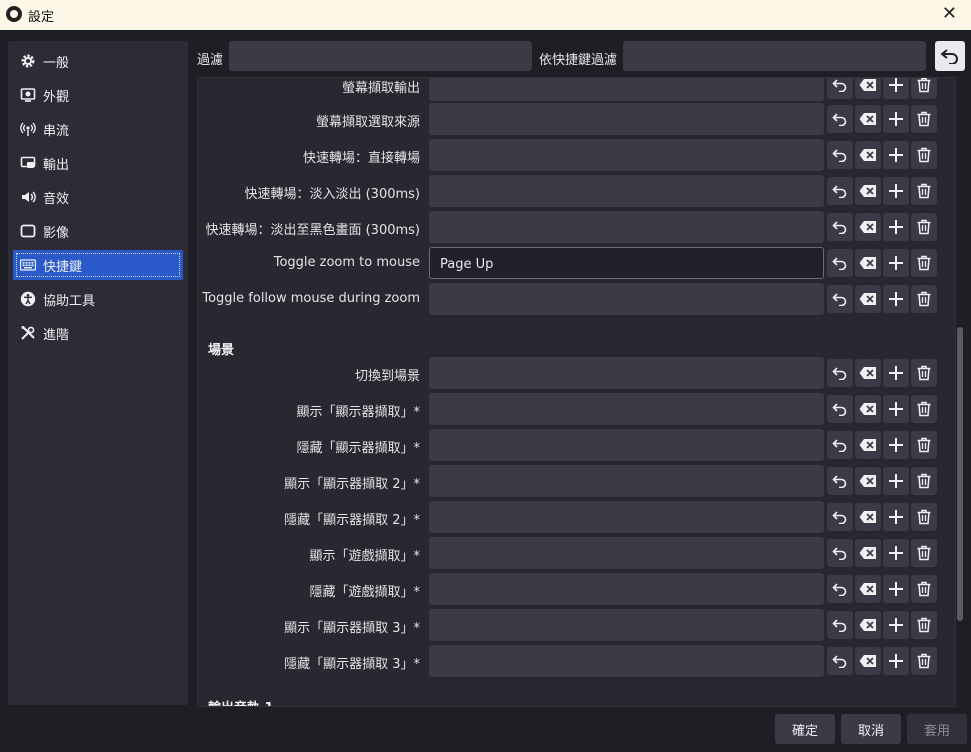 Image resolution: width=971 pixels, height=752 pixels. What do you see at coordinates (950, 56) in the screenshot?
I see `reset-filter-button` at bounding box center [950, 56].